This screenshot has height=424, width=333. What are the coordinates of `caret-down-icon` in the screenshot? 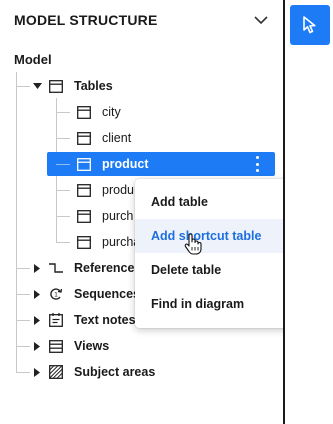 It's located at (37, 86).